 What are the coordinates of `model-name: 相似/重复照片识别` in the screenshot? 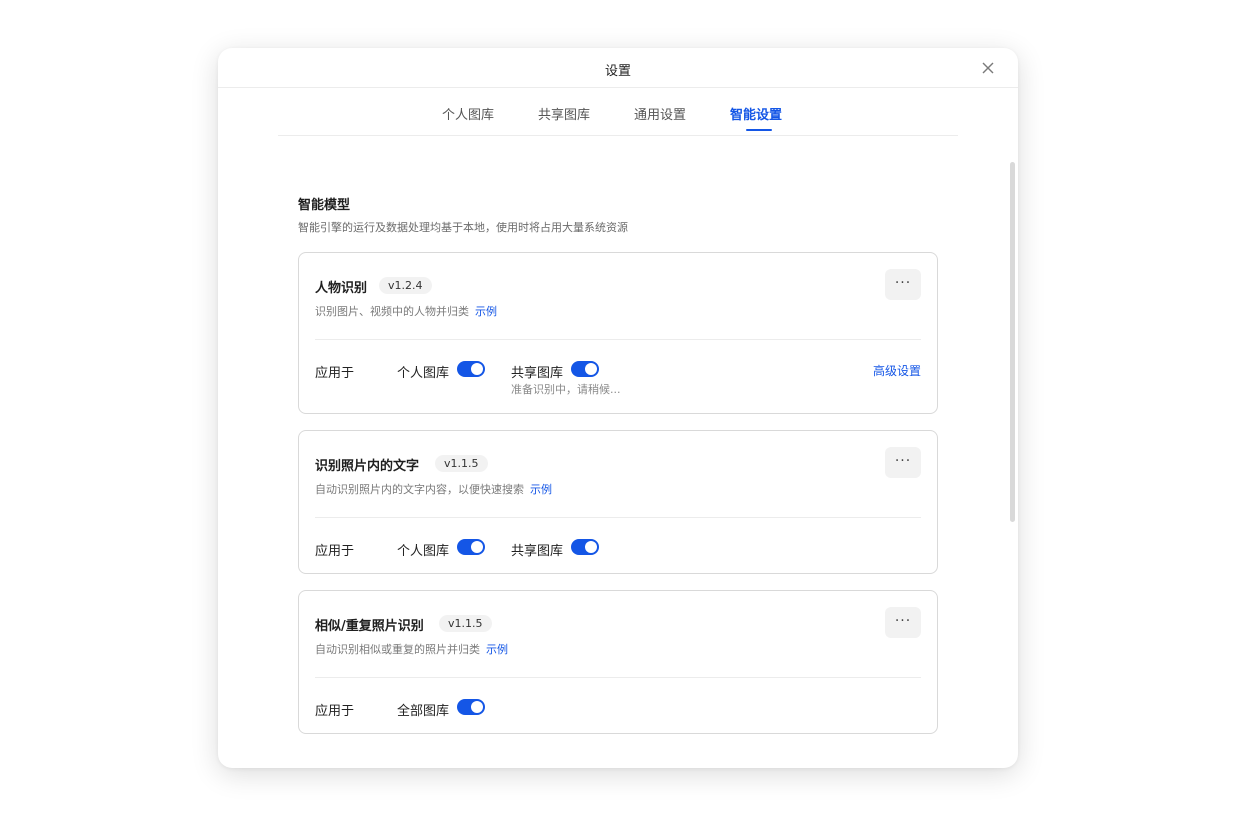 It's located at (369, 626).